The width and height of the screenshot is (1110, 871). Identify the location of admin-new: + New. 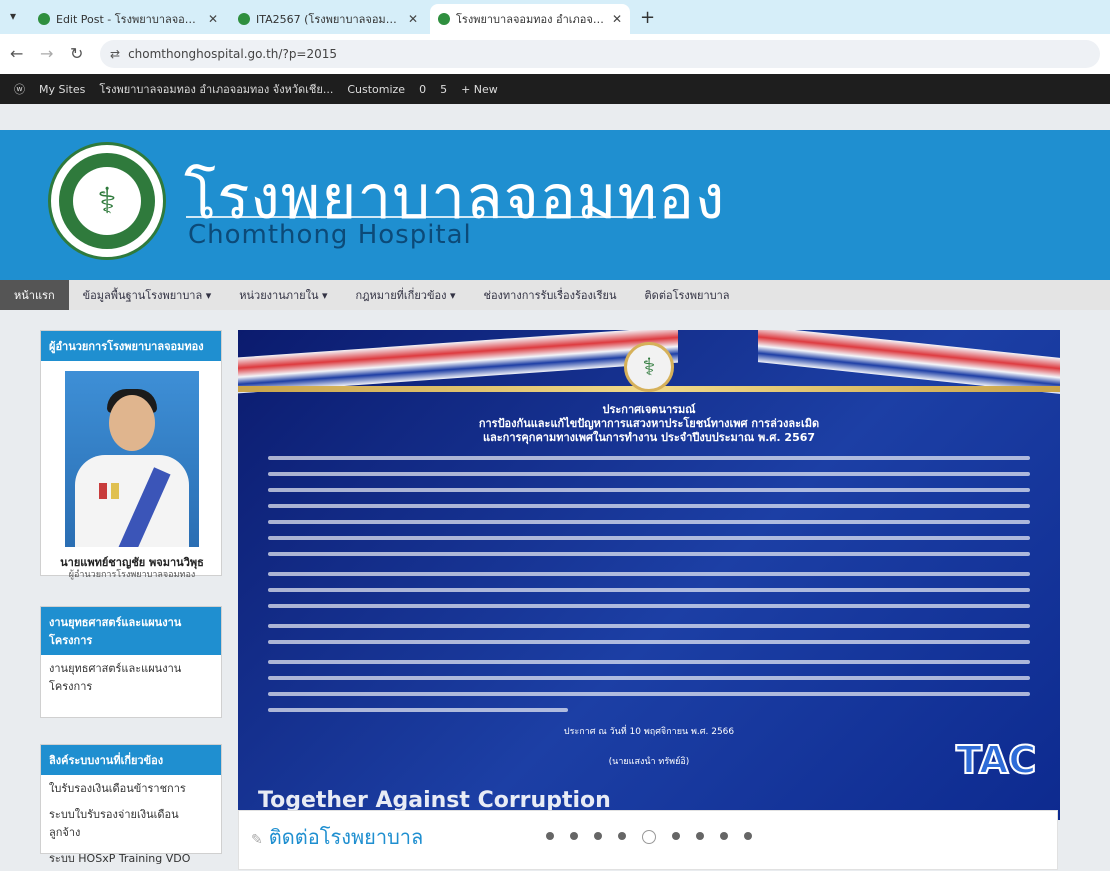
(479, 89).